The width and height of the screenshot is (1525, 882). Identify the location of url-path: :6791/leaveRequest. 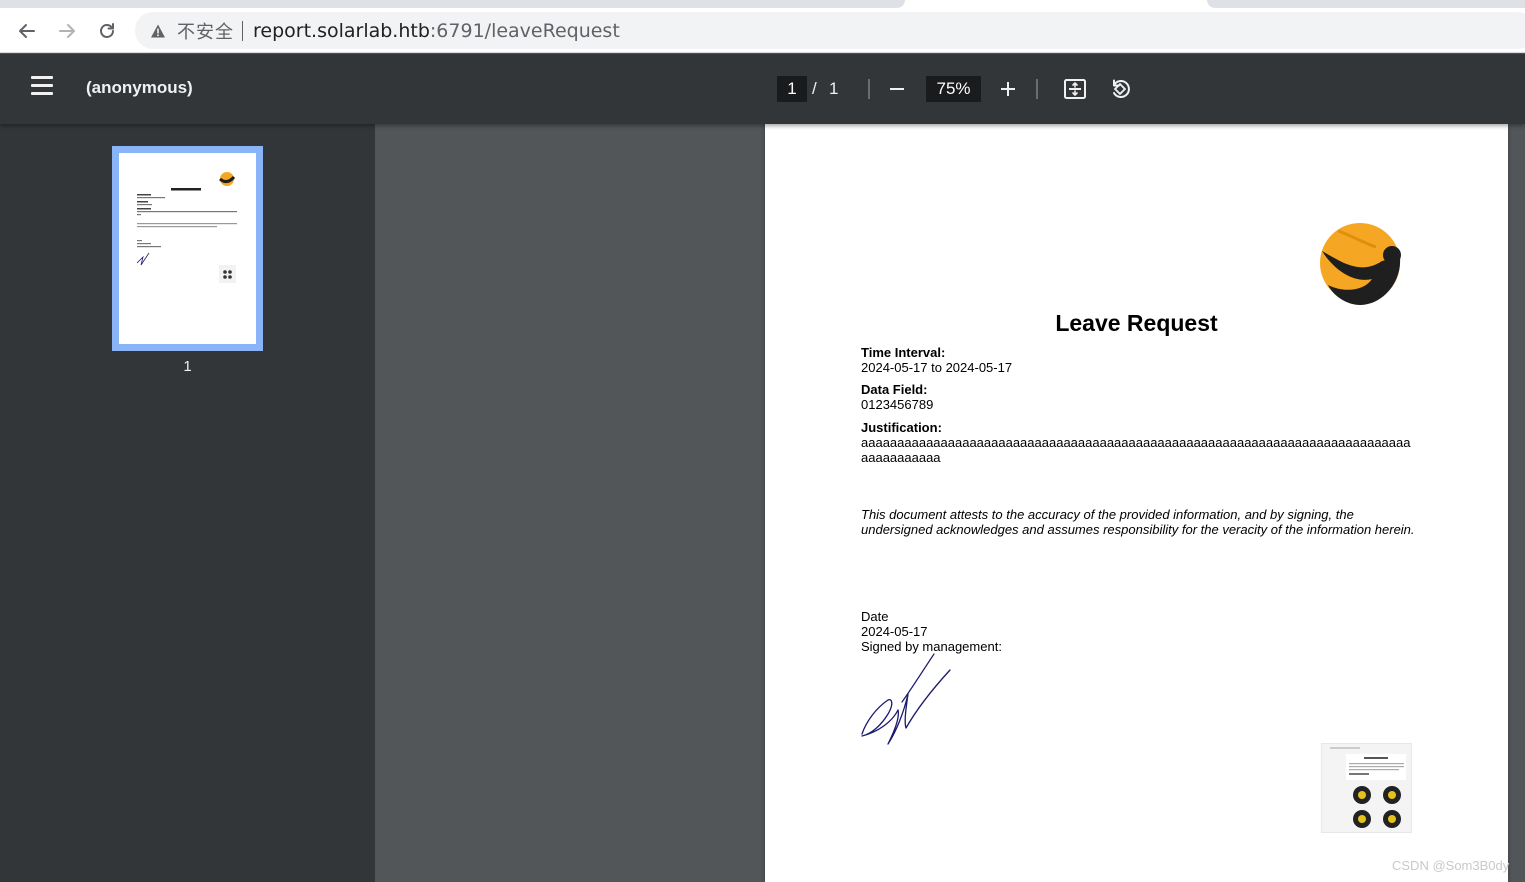
(524, 30).